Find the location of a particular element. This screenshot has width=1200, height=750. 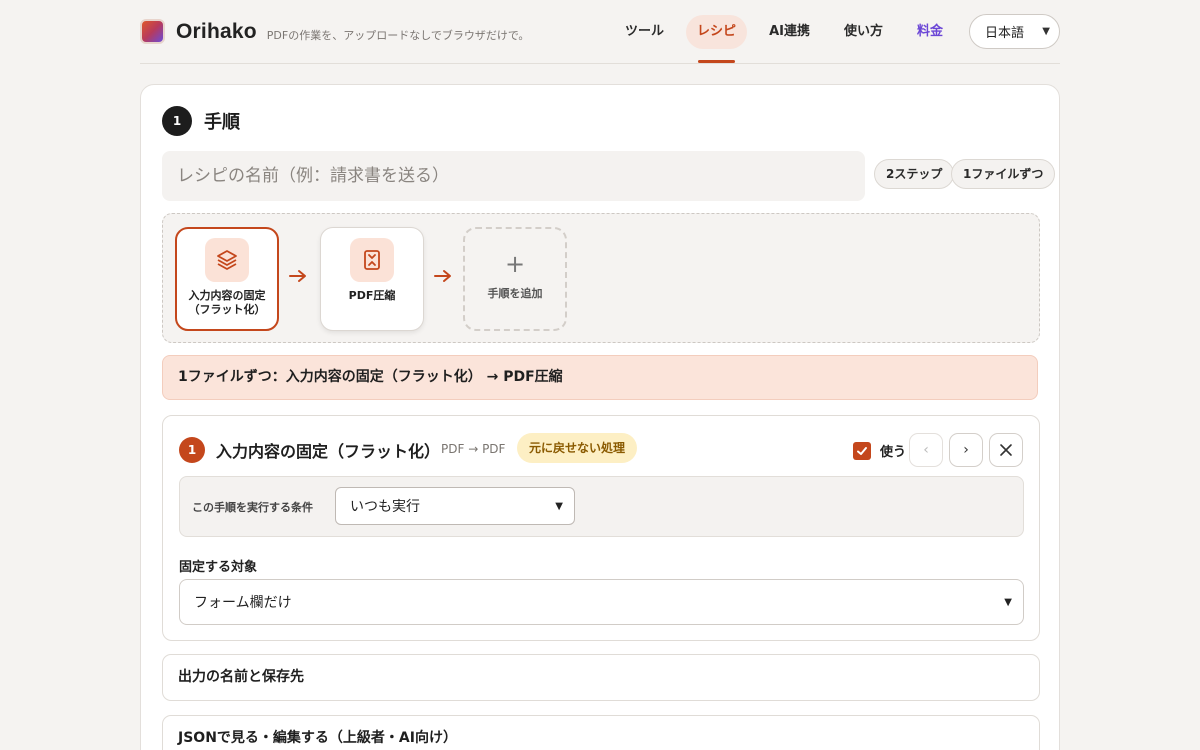

flow-step-compress: PDF圧縮 is located at coordinates (372, 279).